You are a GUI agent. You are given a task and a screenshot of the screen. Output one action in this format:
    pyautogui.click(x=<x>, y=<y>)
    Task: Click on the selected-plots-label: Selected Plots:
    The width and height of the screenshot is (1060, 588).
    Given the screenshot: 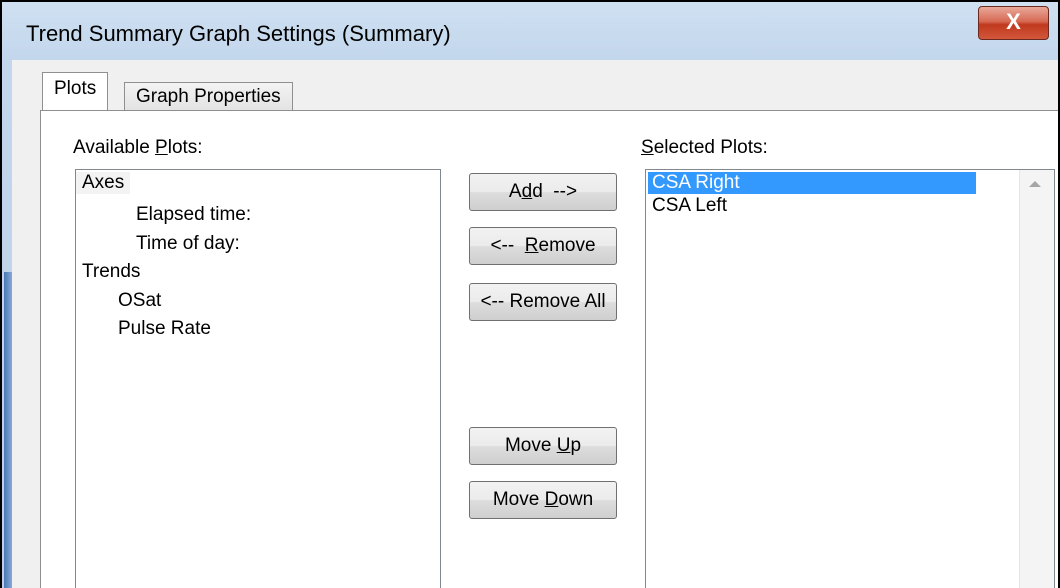 What is the action you would take?
    pyautogui.click(x=704, y=147)
    